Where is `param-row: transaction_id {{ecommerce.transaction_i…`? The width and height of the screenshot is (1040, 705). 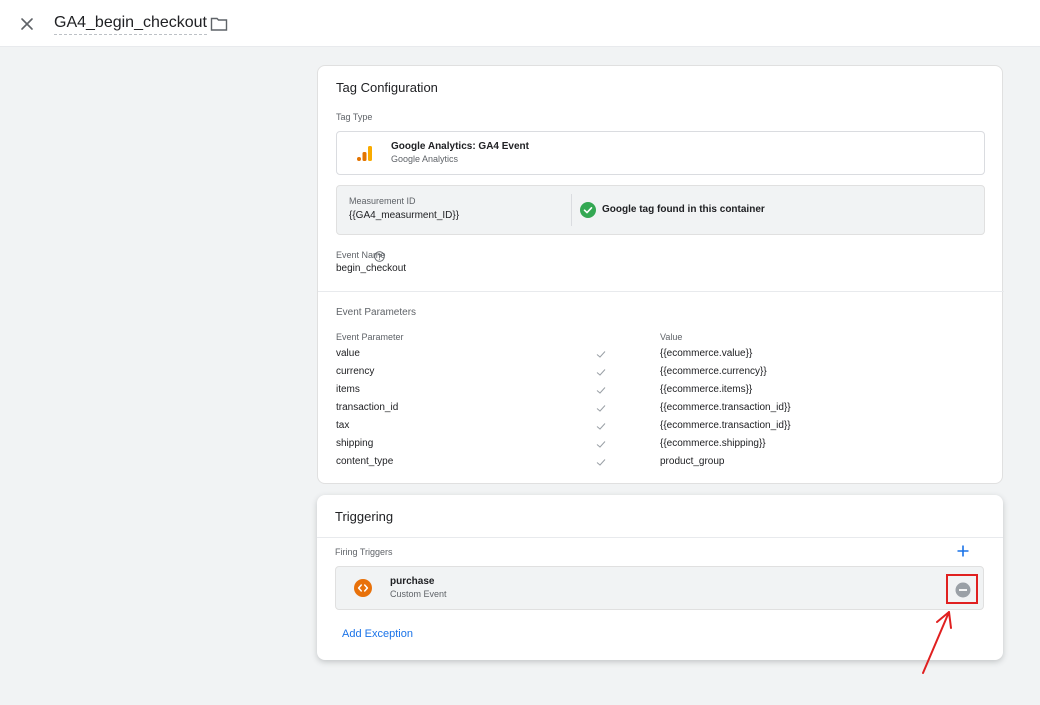
param-row: transaction_id {{ecommerce.transaction_i… is located at coordinates (656, 409).